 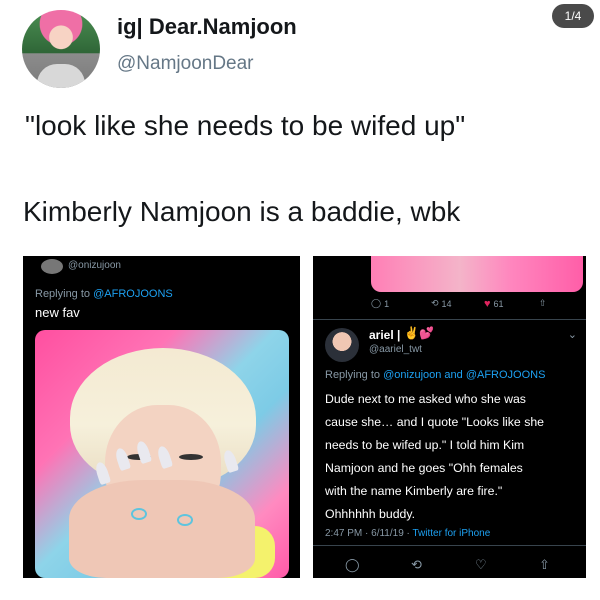 What do you see at coordinates (453, 565) in the screenshot?
I see `action-row: ◯ ⟲ ♡ ⇧` at bounding box center [453, 565].